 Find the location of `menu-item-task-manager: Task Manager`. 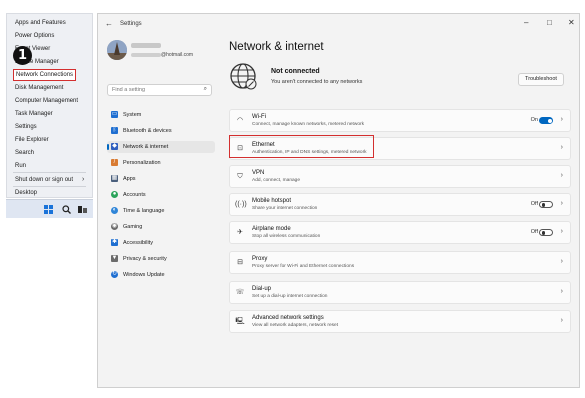

menu-item-task-manager: Task Manager is located at coordinates (34, 114).